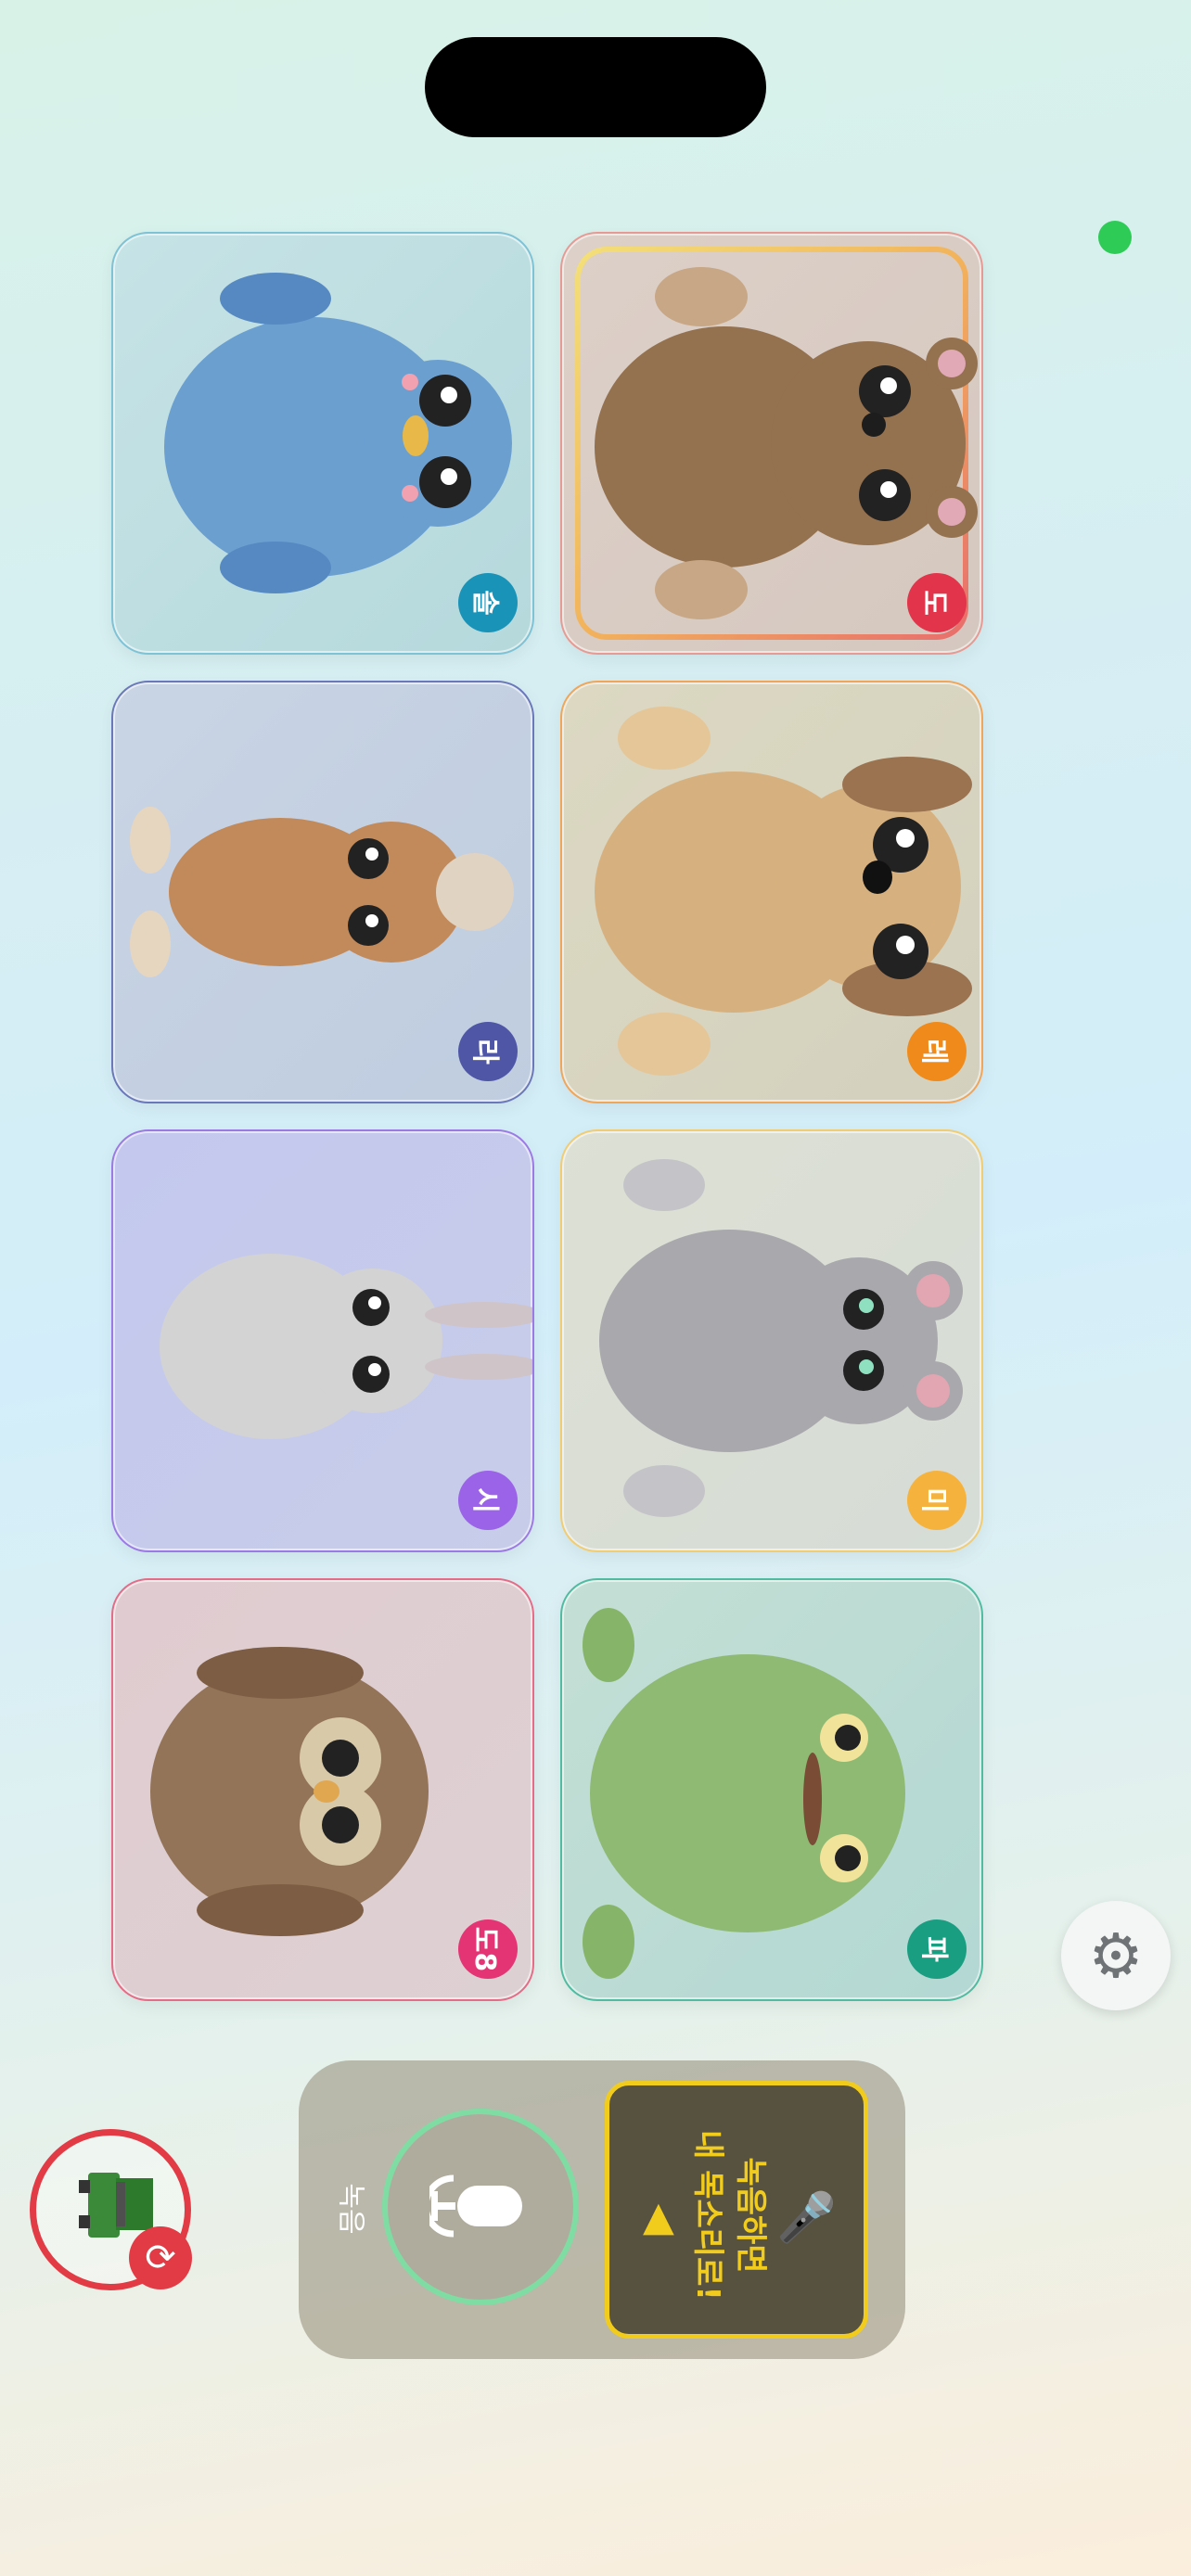 The image size is (1191, 2576). I want to click on note-badge: 시, so click(488, 1500).